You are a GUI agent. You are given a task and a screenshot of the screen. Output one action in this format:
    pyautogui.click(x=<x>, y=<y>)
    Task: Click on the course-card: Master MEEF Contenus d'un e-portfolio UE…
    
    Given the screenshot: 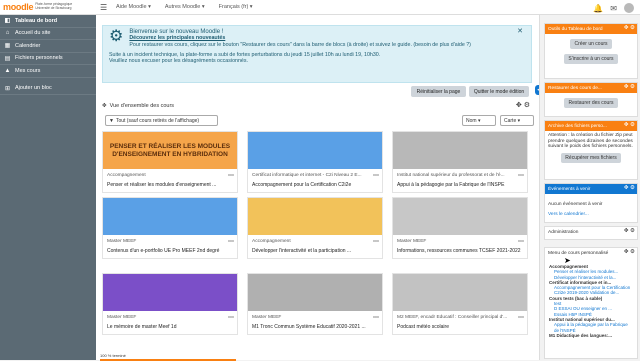 What is the action you would take?
    pyautogui.click(x=170, y=228)
    